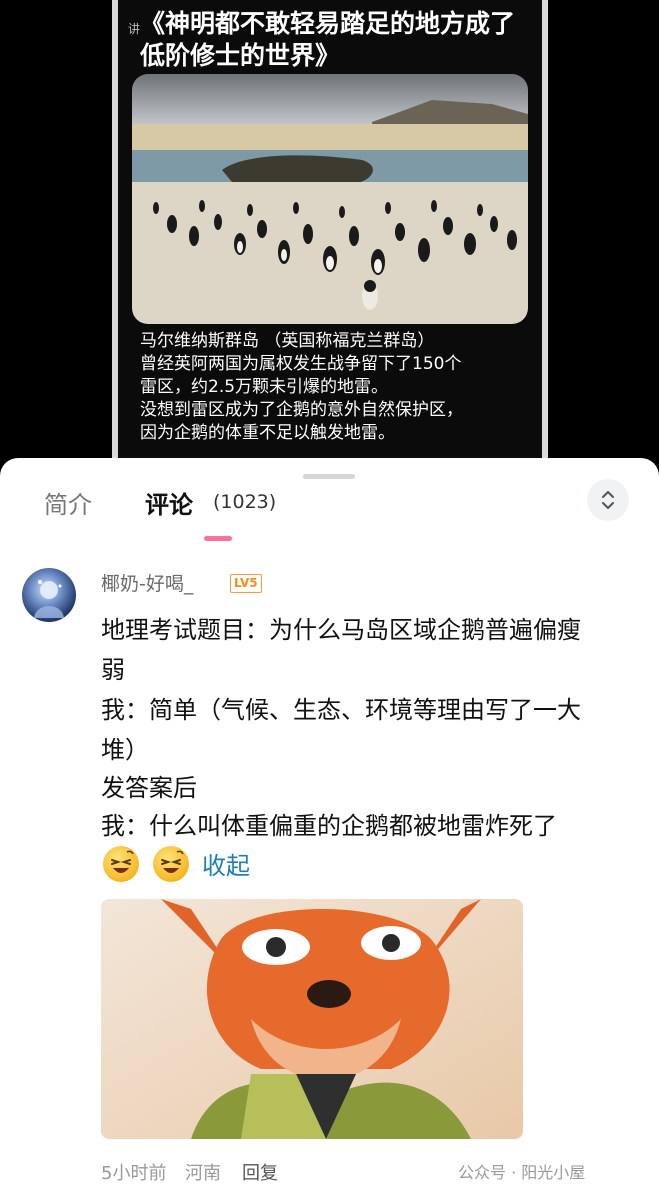 This screenshot has height=1200, width=659. What do you see at coordinates (287, 341) in the screenshot?
I see `video-caption-line: 马尔维纳斯群岛 （英国称福克兰群岛）` at bounding box center [287, 341].